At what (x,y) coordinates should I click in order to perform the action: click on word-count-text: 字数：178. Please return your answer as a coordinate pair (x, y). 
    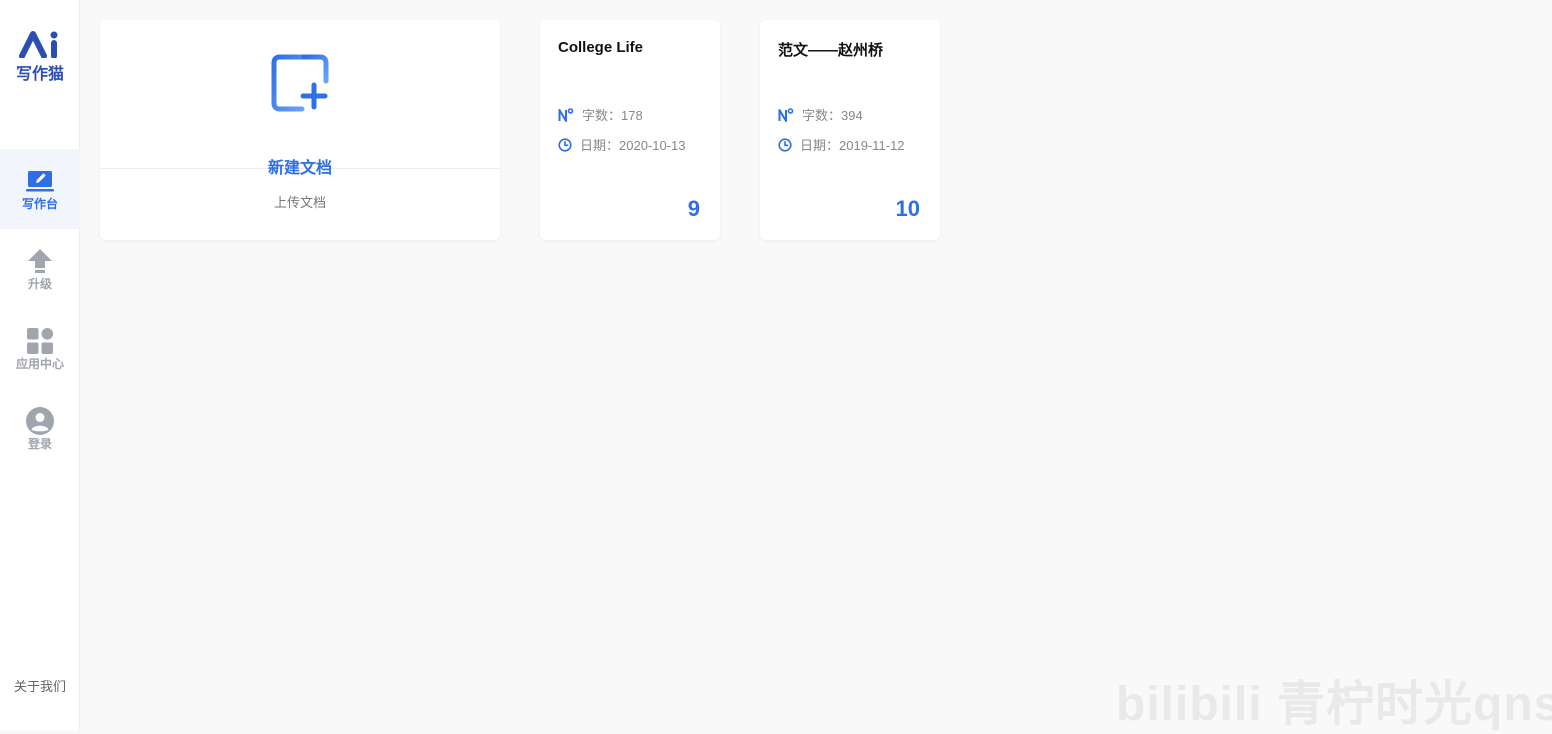
    Looking at the image, I should click on (612, 115).